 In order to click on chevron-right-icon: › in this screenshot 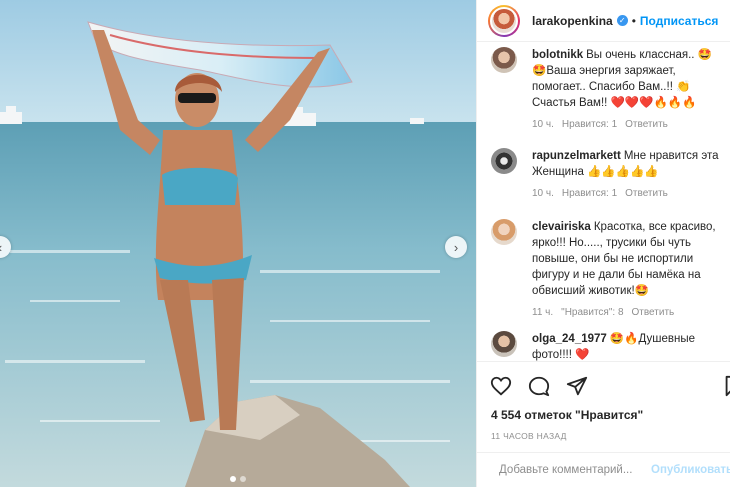, I will do `click(456, 247)`.